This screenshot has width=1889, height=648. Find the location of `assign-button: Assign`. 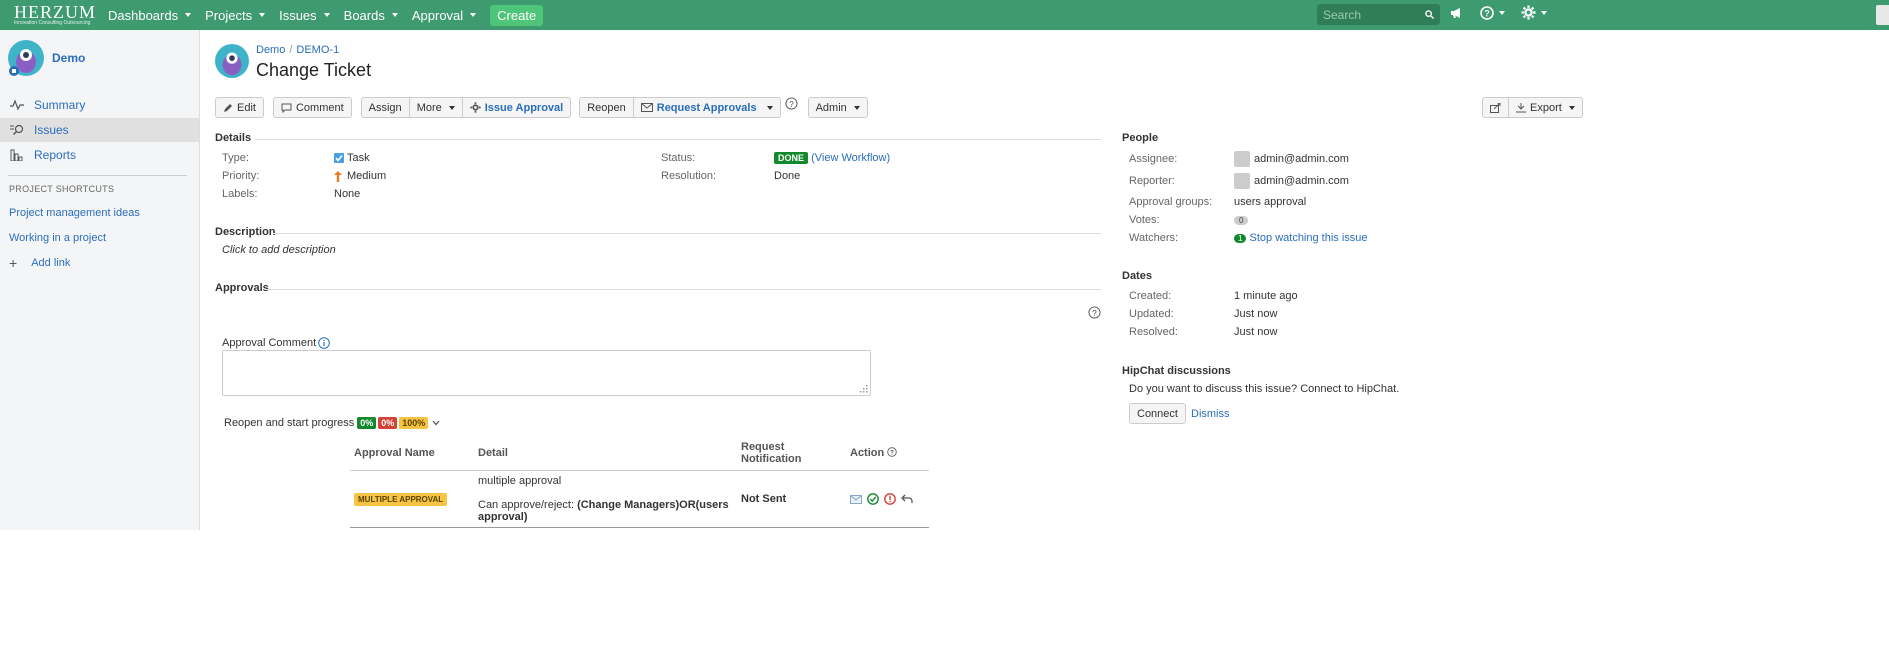

assign-button: Assign is located at coordinates (385, 107).